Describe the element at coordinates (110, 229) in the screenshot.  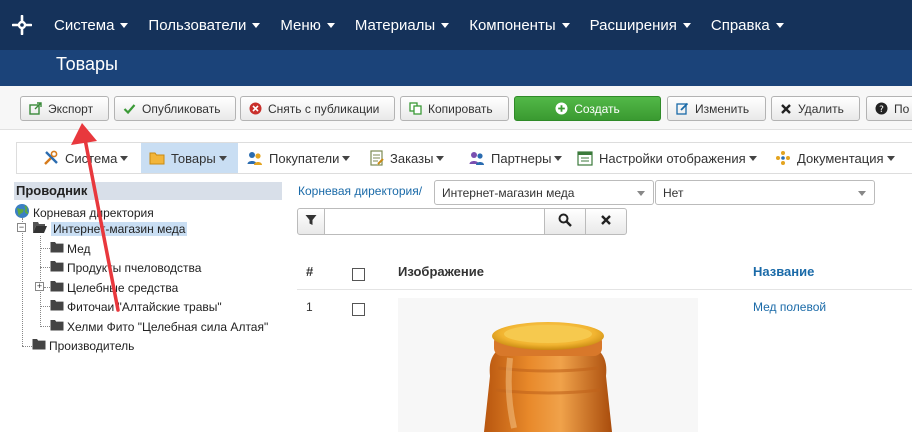
I see `tree-node-honey-shop: Интернет-магазин меда` at that location.